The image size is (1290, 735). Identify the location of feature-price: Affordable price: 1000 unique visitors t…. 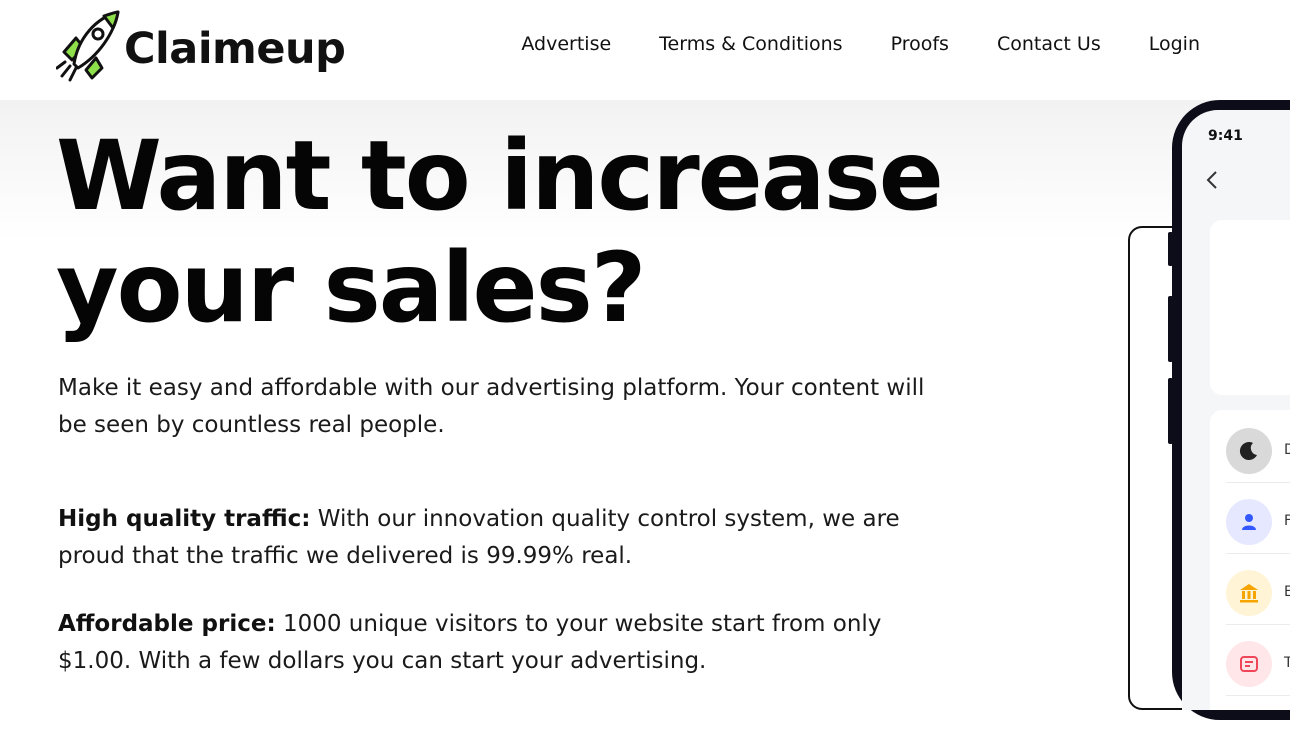
(508, 643).